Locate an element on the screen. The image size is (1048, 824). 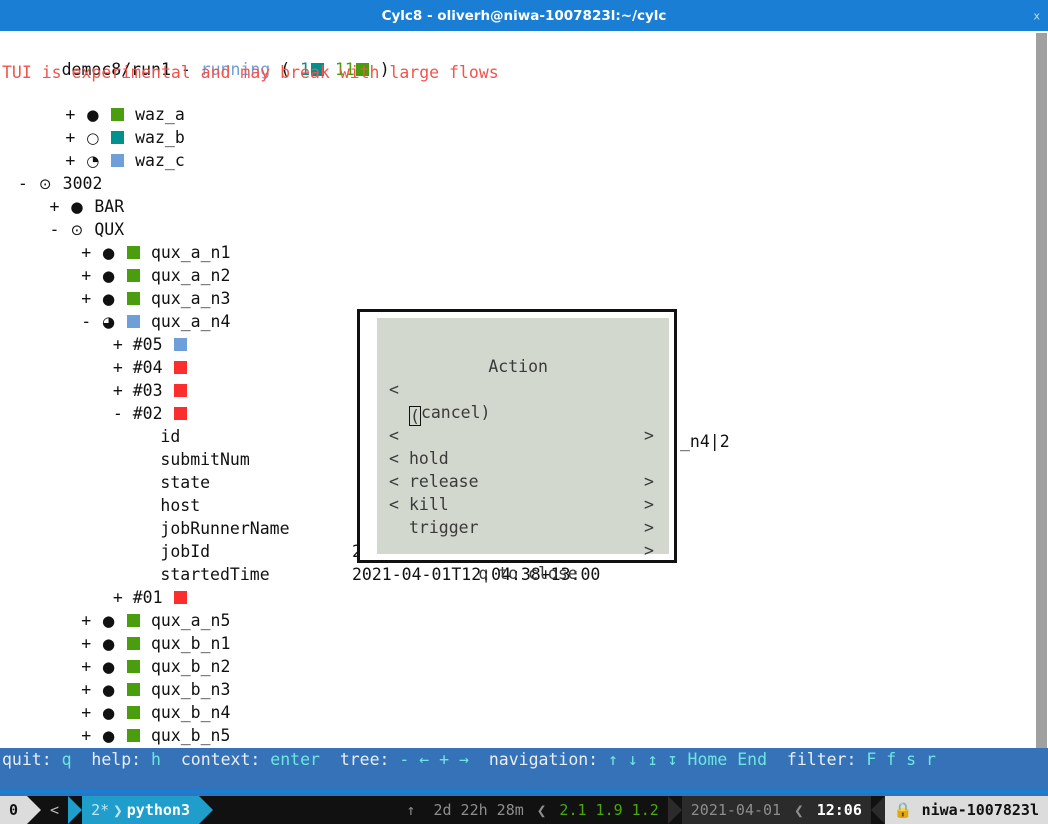
tree-job-row: + #03 is located at coordinates (150, 390).